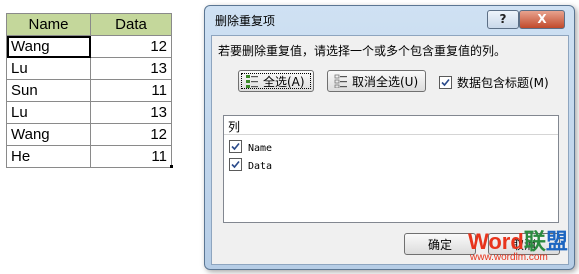 The width and height of the screenshot is (579, 274). I want to click on watermark-meng: 盟, so click(556, 241).